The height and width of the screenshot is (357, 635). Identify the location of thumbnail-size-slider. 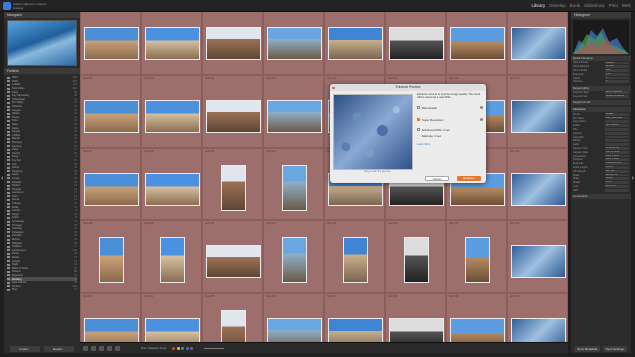
(214, 348).